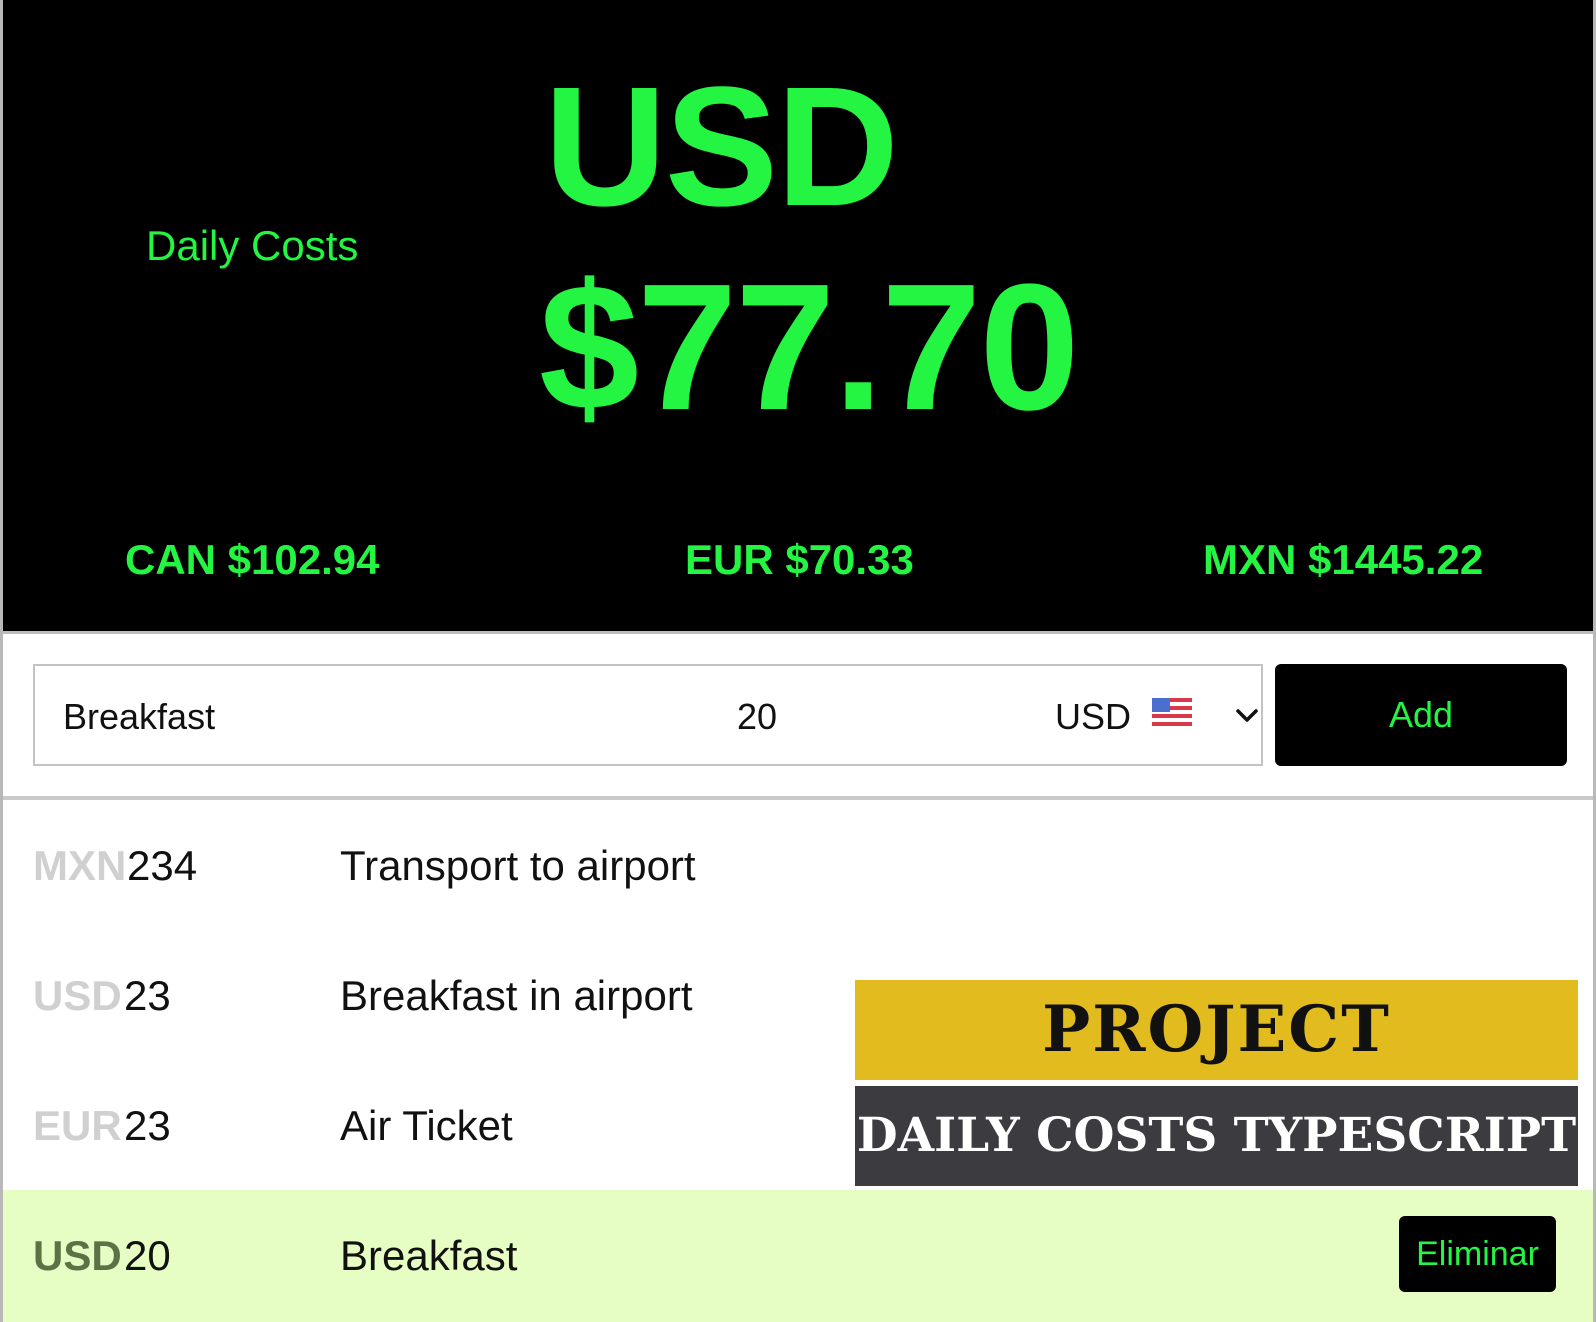 Image resolution: width=1596 pixels, height=1322 pixels. What do you see at coordinates (648, 715) in the screenshot?
I see `expense-input-group: Breakfast 20 USD` at bounding box center [648, 715].